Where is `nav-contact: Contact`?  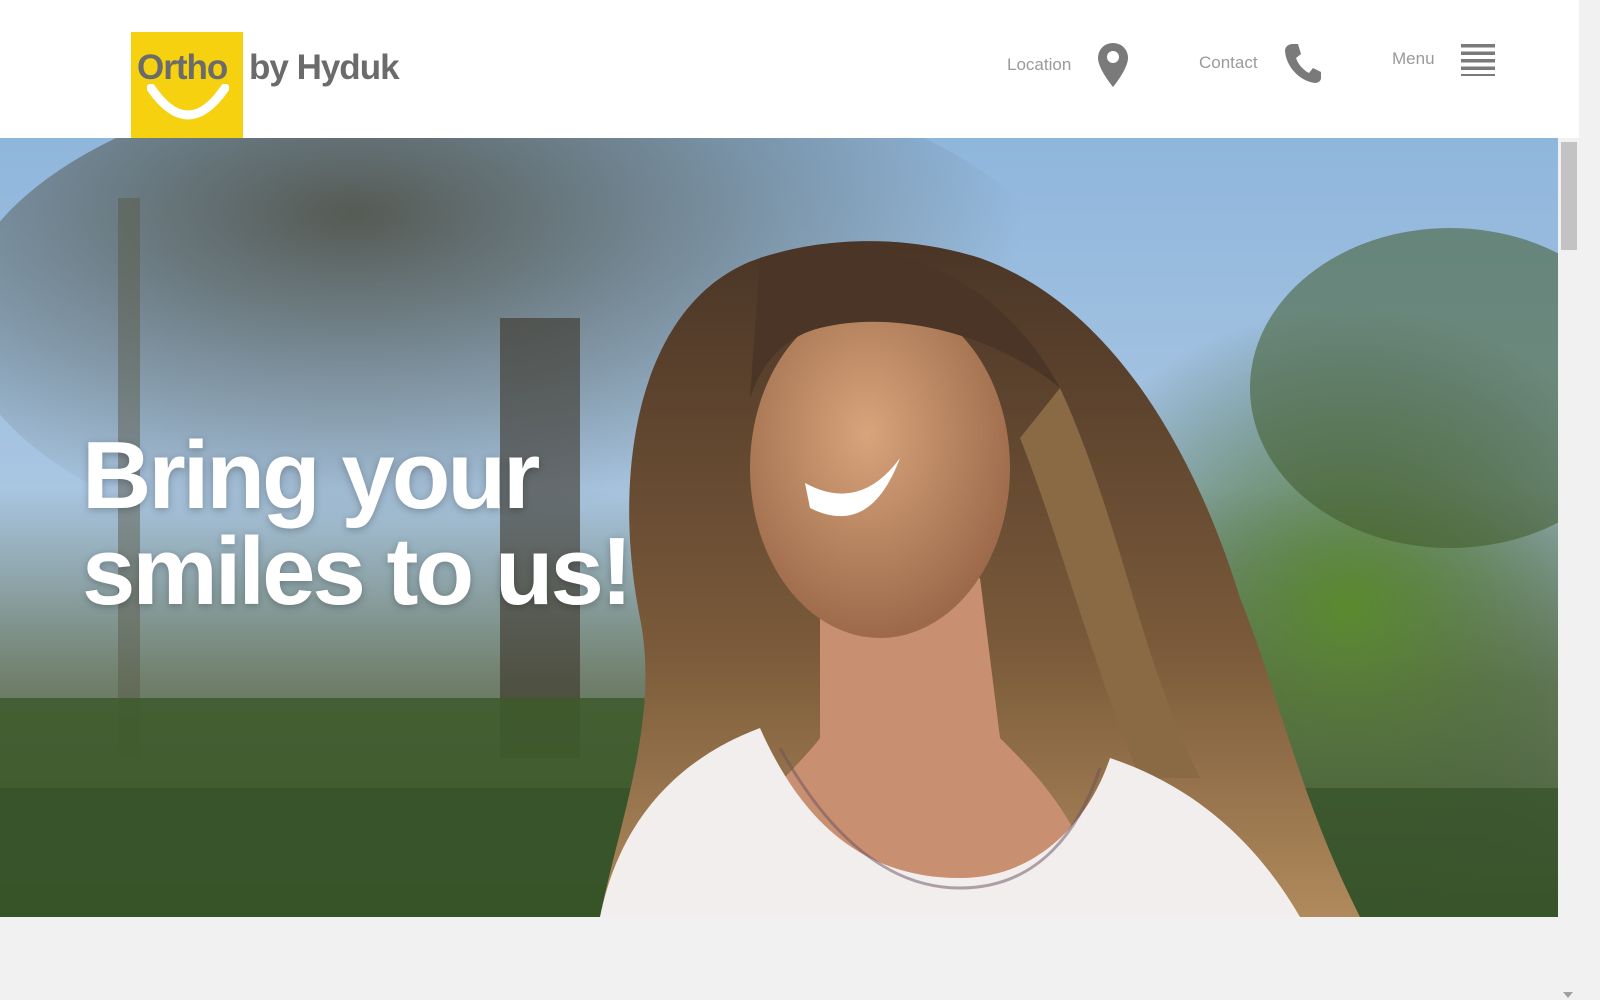
nav-contact: Contact is located at coordinates (1260, 63).